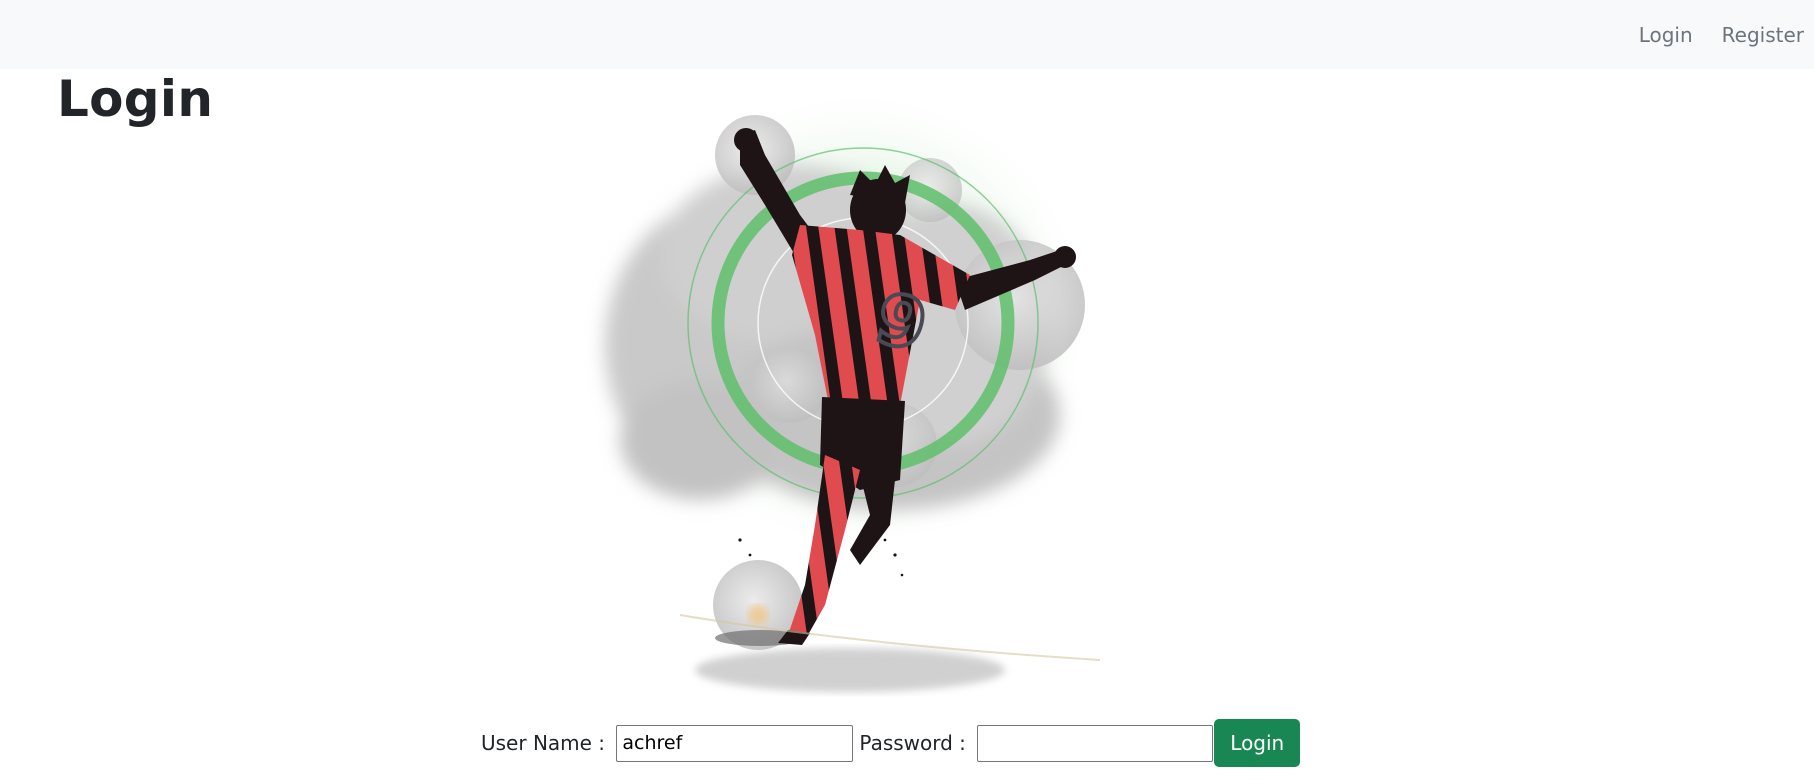 This screenshot has width=1814, height=780. I want to click on navbar-links: Login Register, so click(1726, 34).